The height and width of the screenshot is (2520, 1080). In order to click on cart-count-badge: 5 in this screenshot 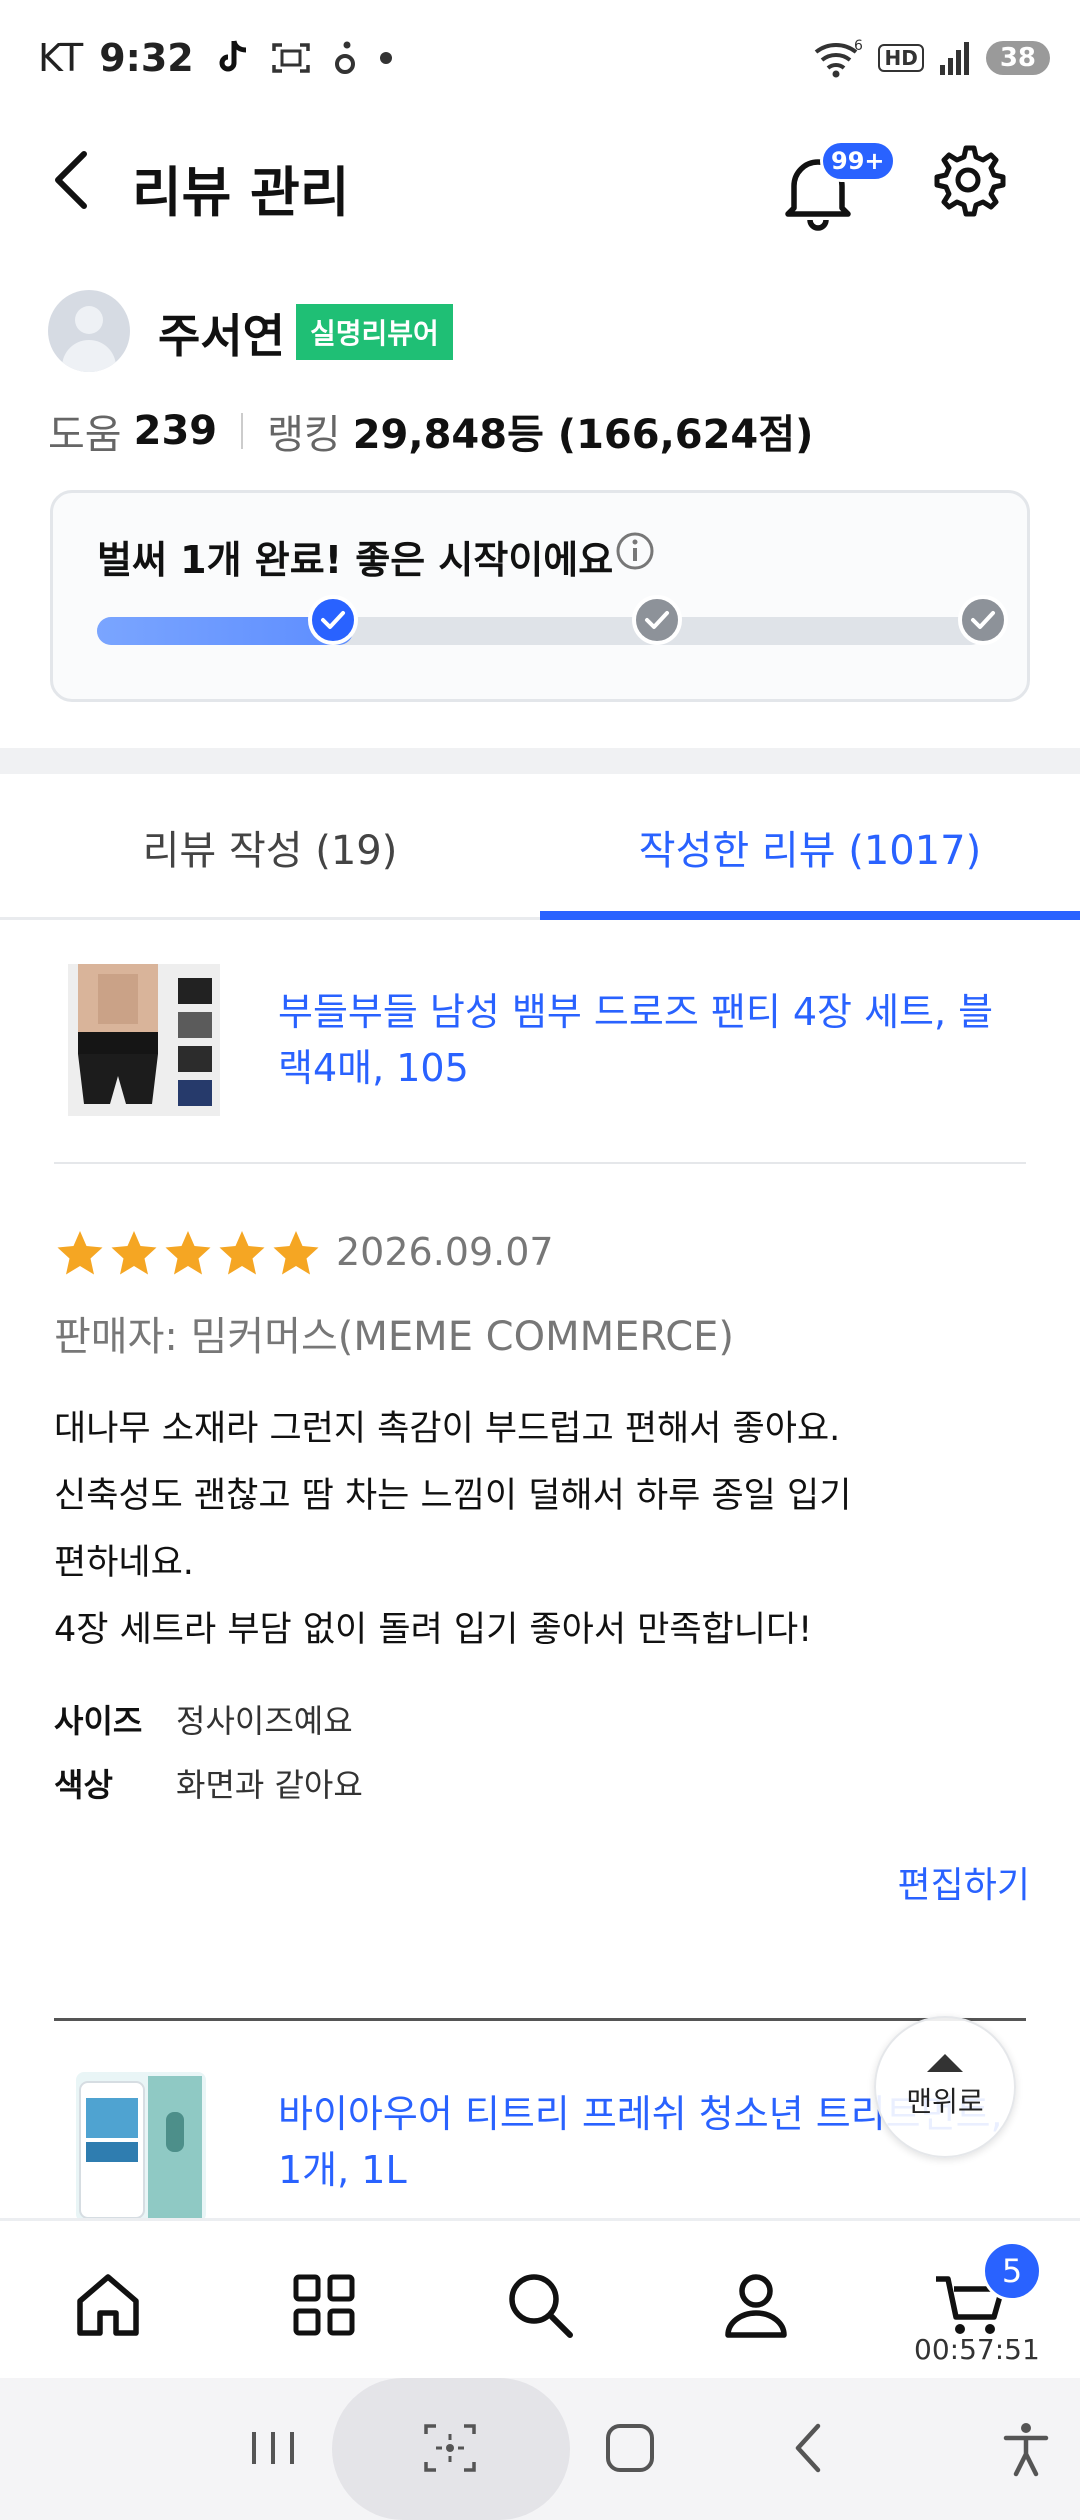, I will do `click(1012, 2271)`.